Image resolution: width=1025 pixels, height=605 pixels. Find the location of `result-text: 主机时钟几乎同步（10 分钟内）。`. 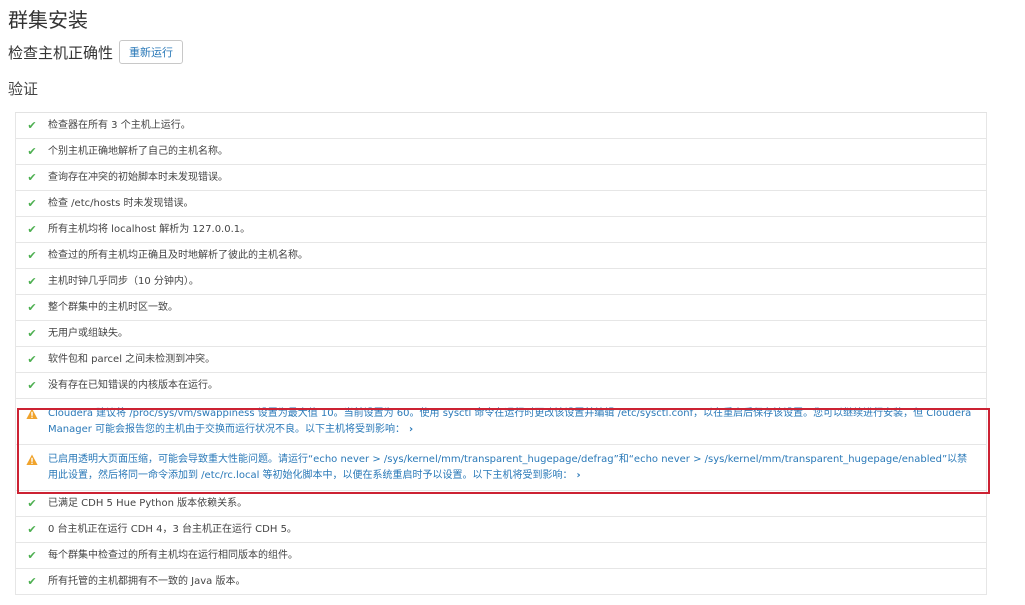

result-text: 主机时钟几乎同步（10 分钟内）。 is located at coordinates (123, 281).